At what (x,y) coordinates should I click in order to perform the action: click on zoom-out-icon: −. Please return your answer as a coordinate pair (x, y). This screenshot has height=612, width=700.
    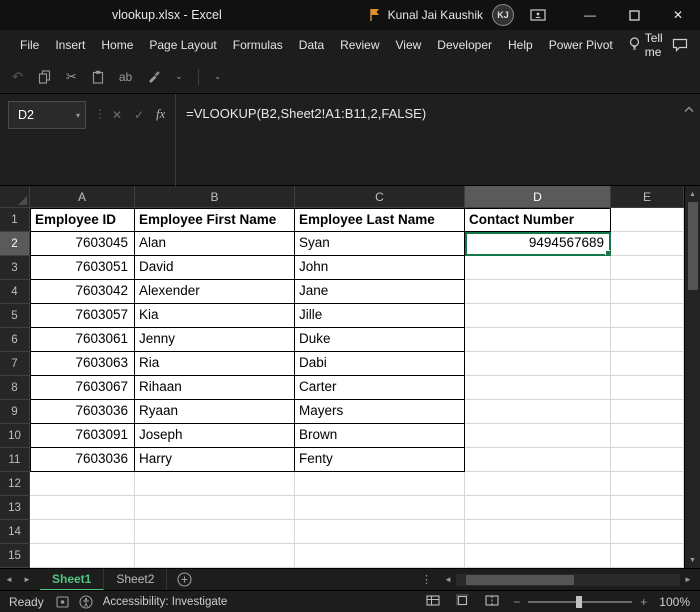
    Looking at the image, I should click on (516, 602).